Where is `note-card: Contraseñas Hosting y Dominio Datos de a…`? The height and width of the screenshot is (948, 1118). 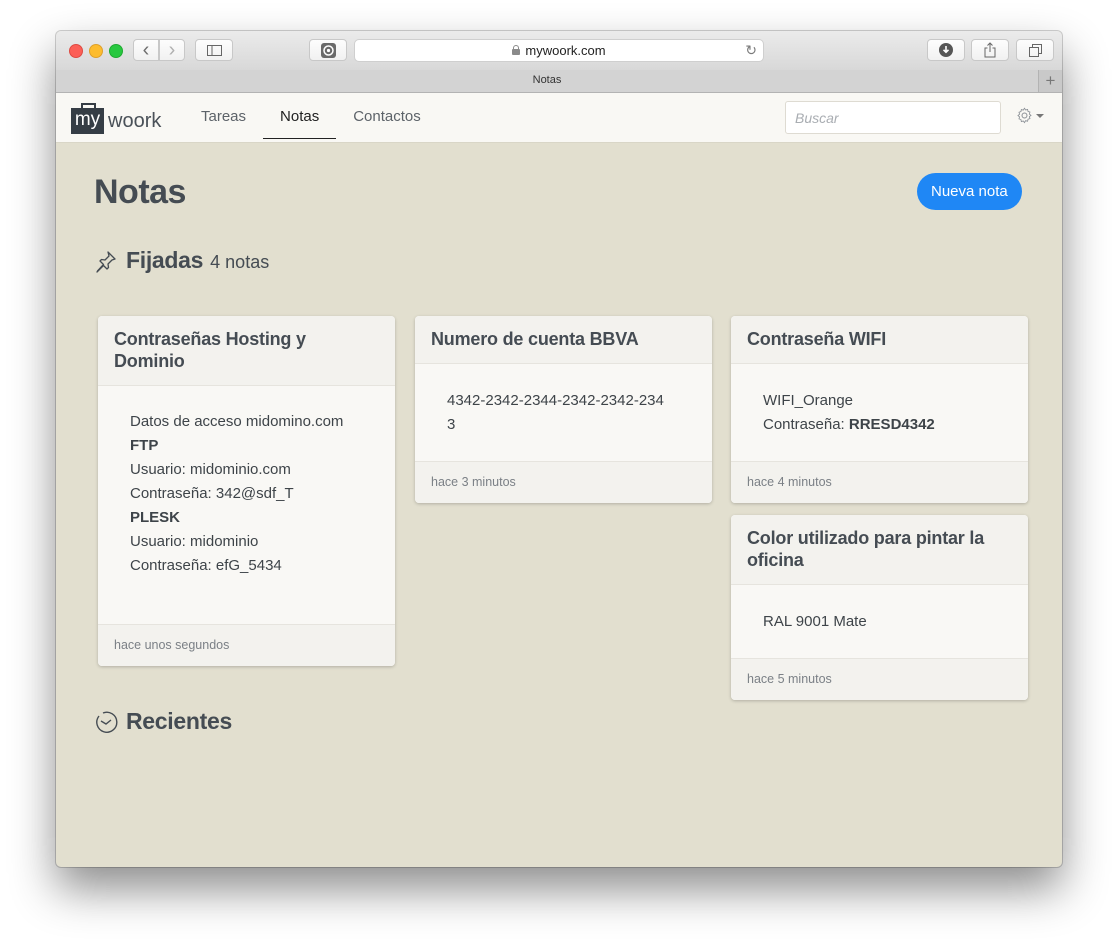
note-card: Contraseñas Hosting y Dominio Datos de a… is located at coordinates (246, 491).